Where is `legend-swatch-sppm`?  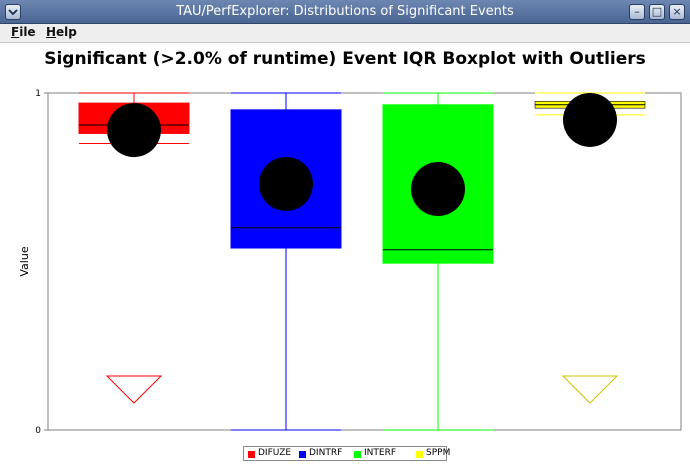
legend-swatch-sppm is located at coordinates (419, 454).